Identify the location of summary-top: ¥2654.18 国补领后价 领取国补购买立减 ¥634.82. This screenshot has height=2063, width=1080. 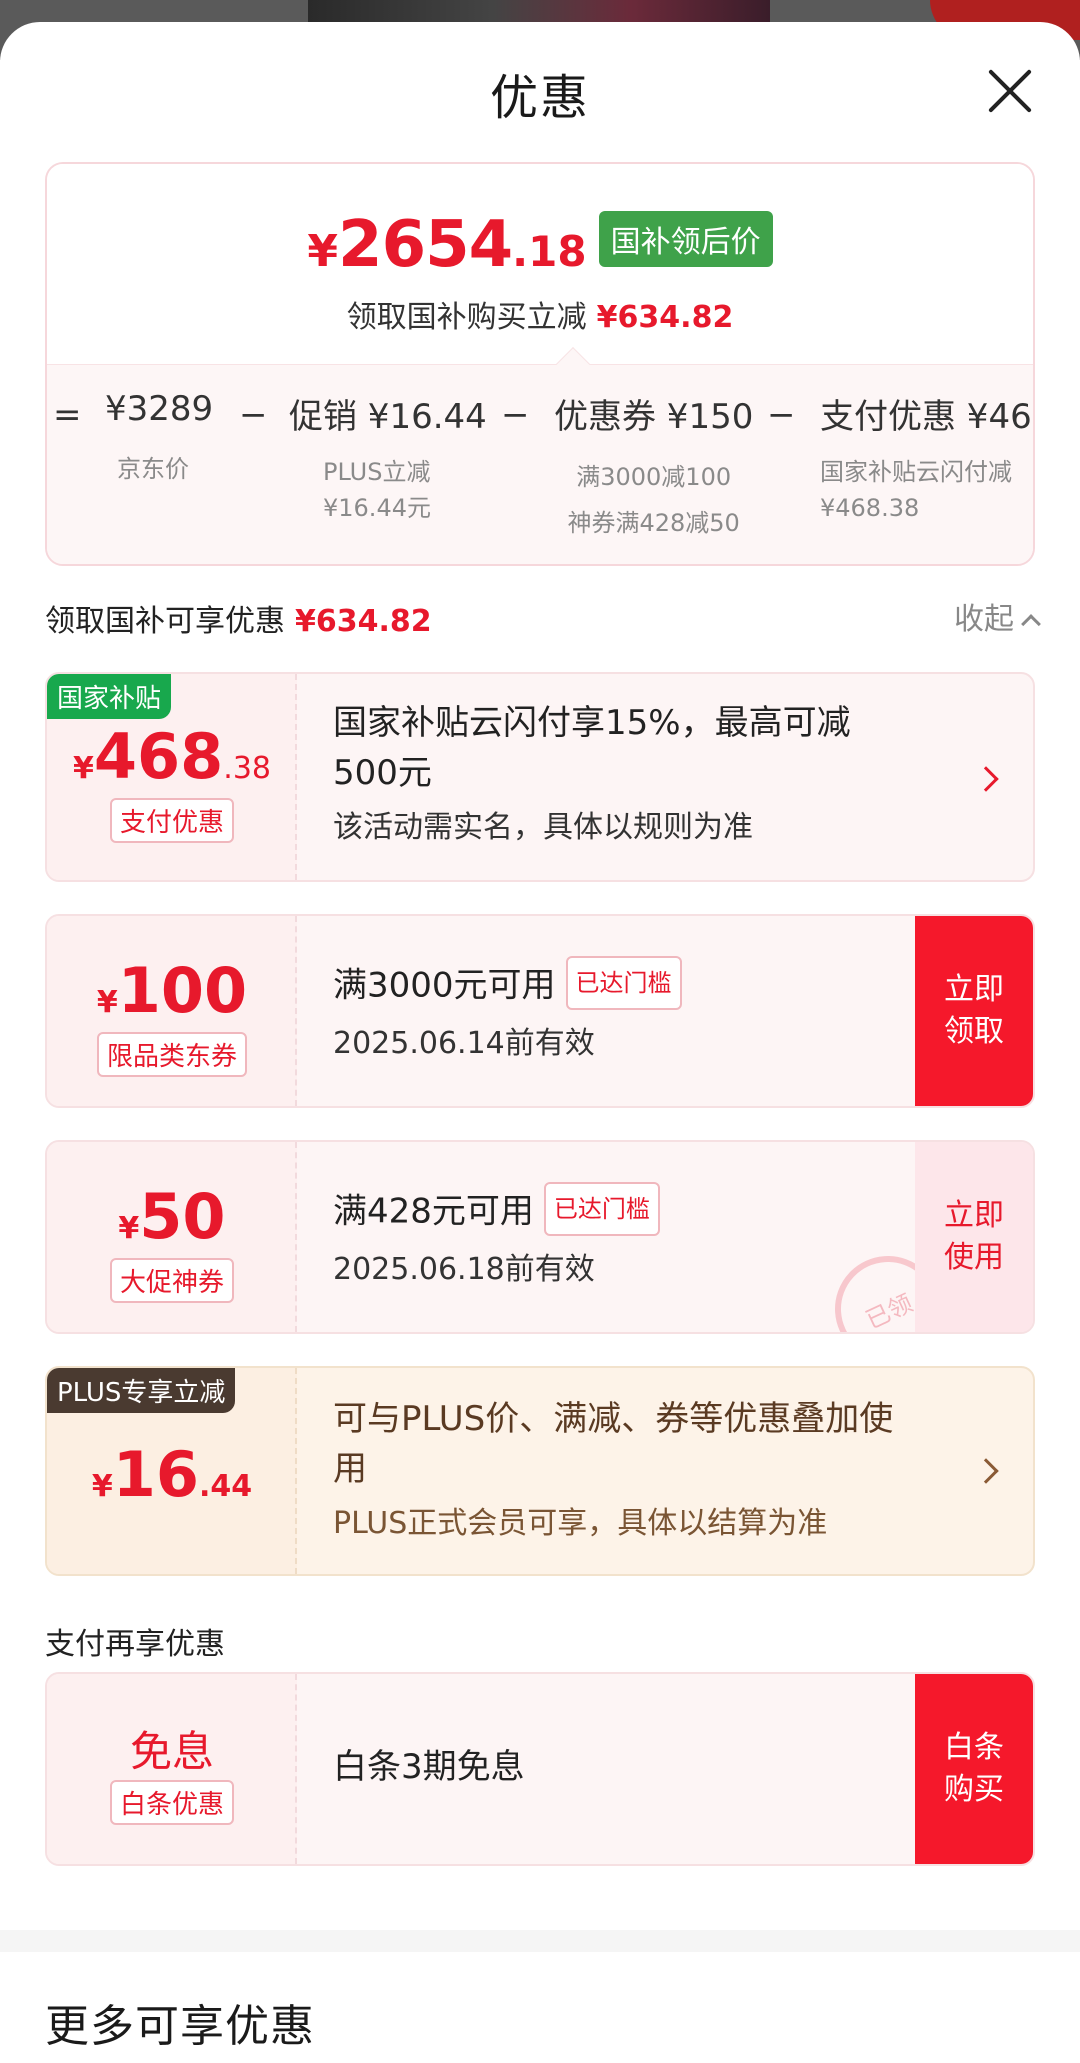
(540, 264).